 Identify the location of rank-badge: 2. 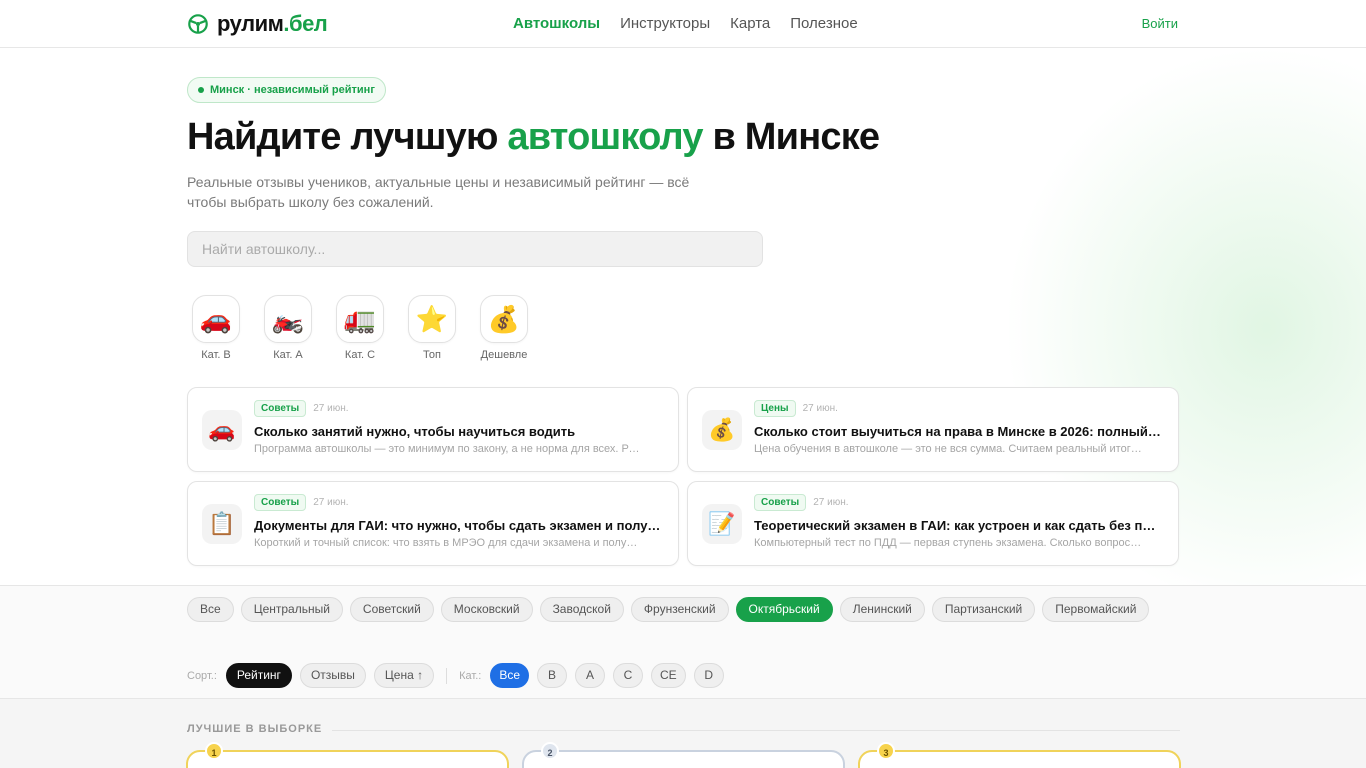
(550, 751).